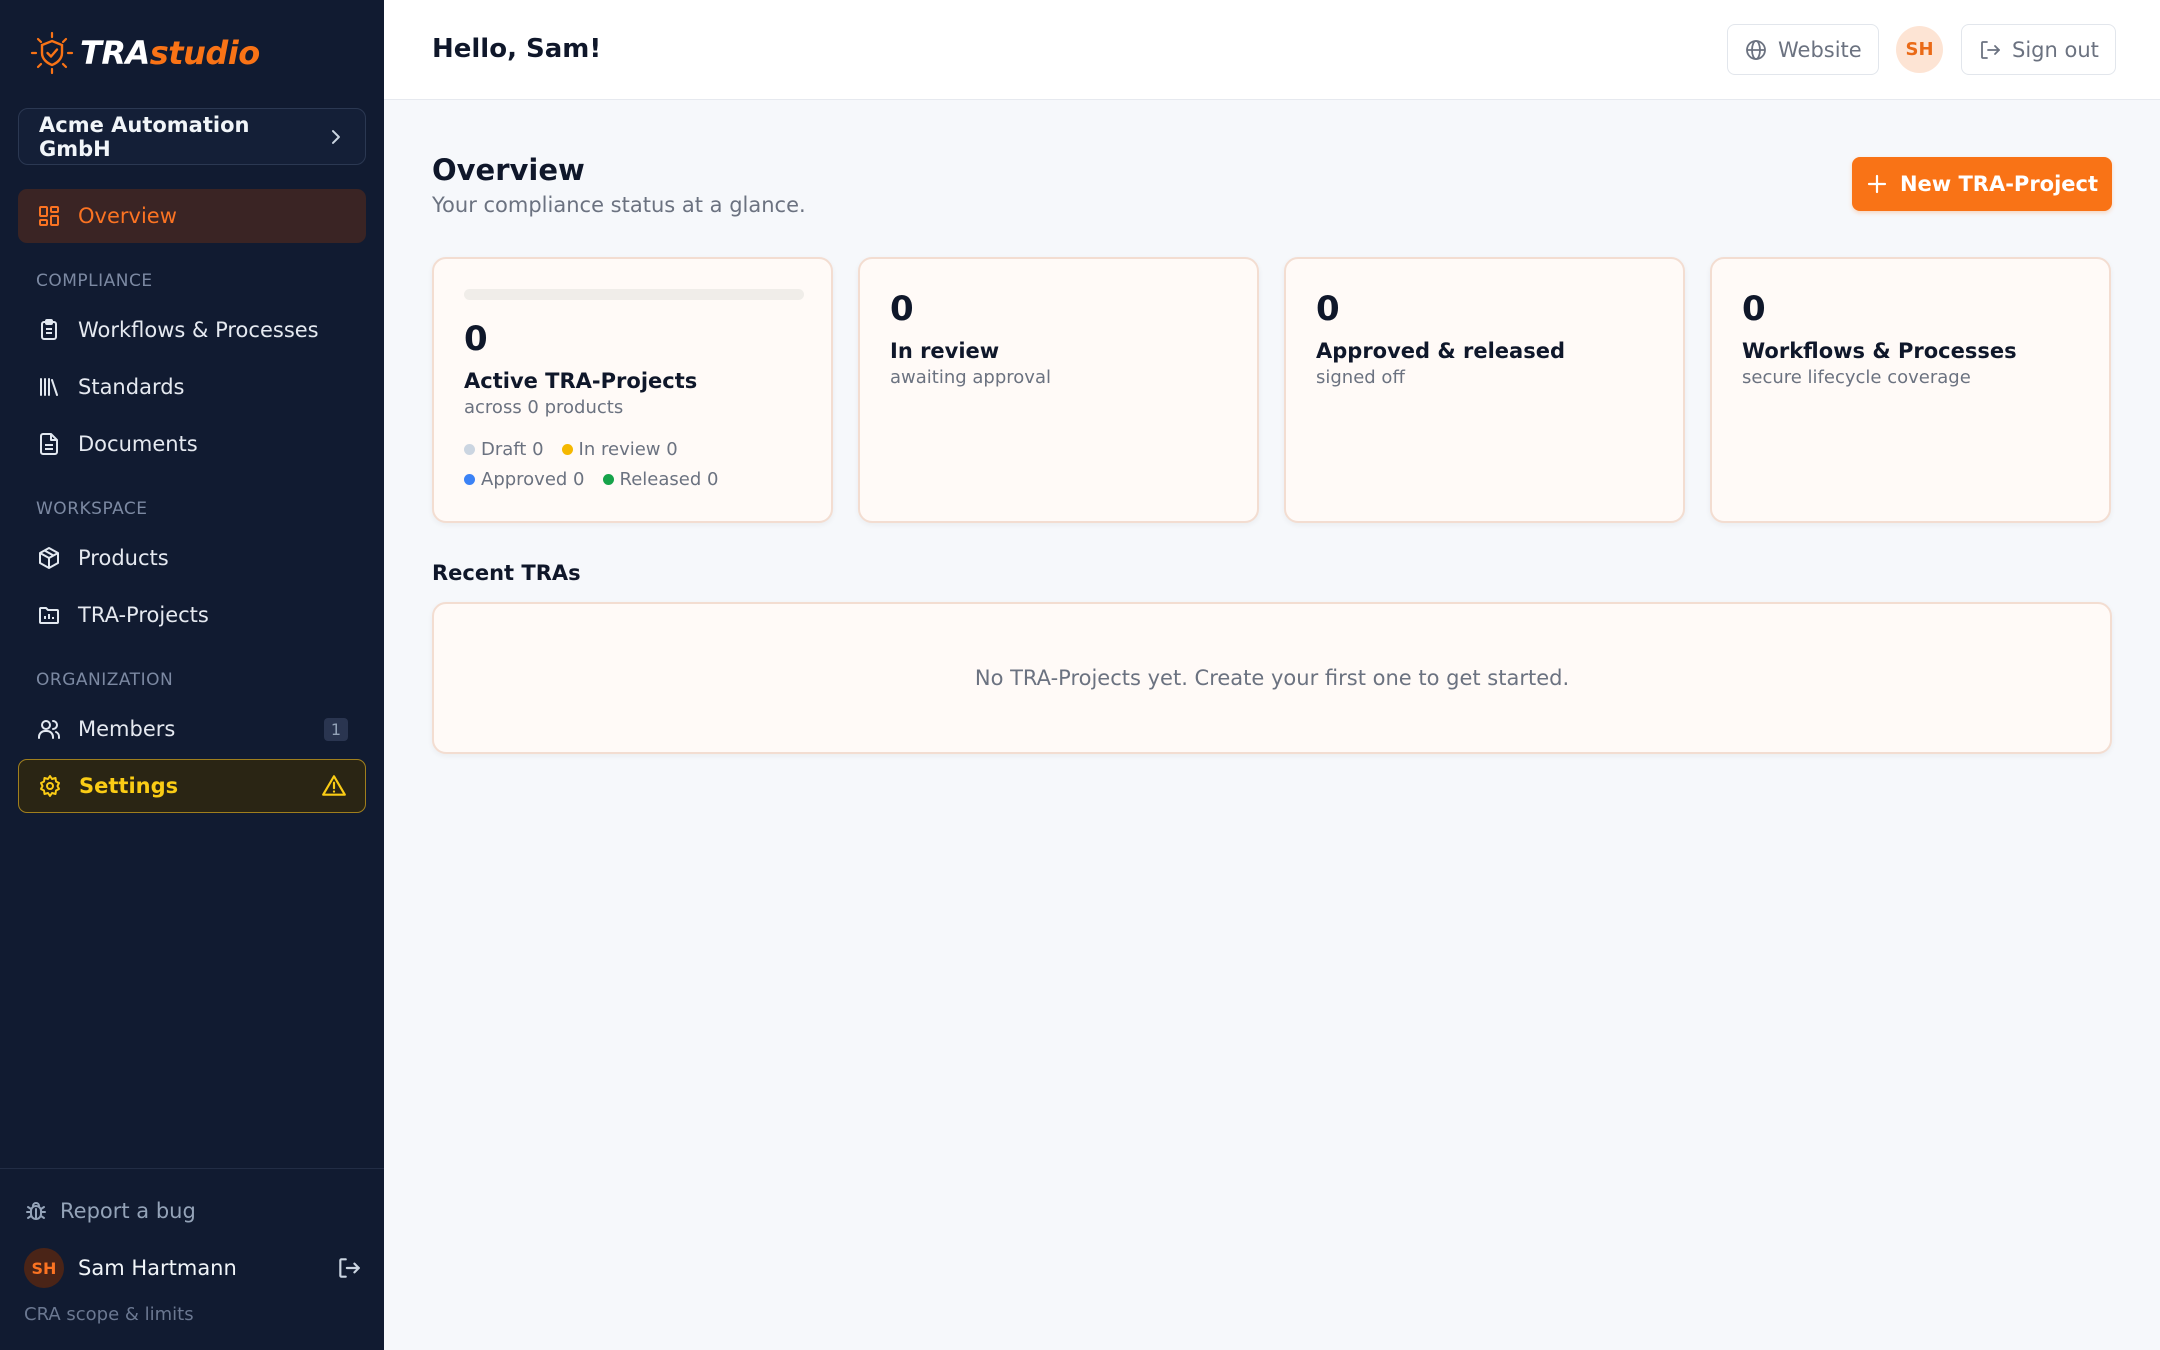  Describe the element at coordinates (1360, 377) in the screenshot. I see `stat-sub: signed off` at that location.